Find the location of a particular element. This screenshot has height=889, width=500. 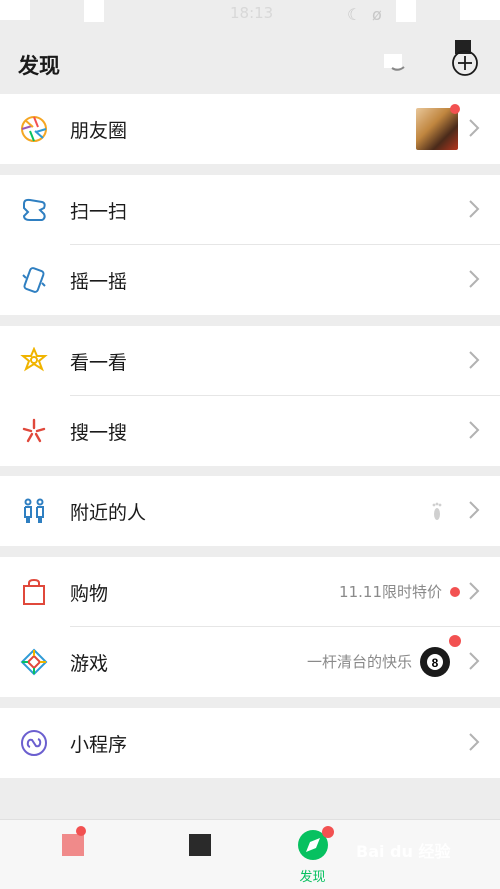

row-label: 朋友圈 is located at coordinates (99, 131).